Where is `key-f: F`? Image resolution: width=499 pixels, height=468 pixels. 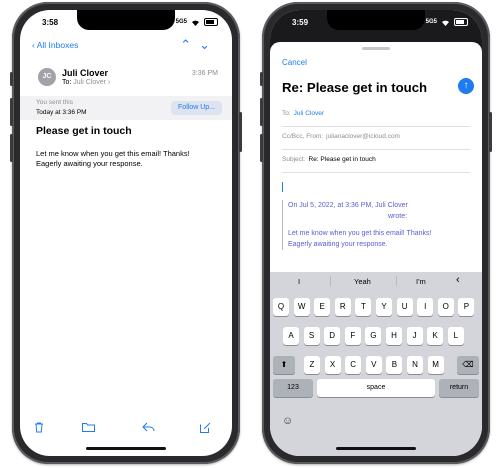
key-f: F is located at coordinates (352, 336).